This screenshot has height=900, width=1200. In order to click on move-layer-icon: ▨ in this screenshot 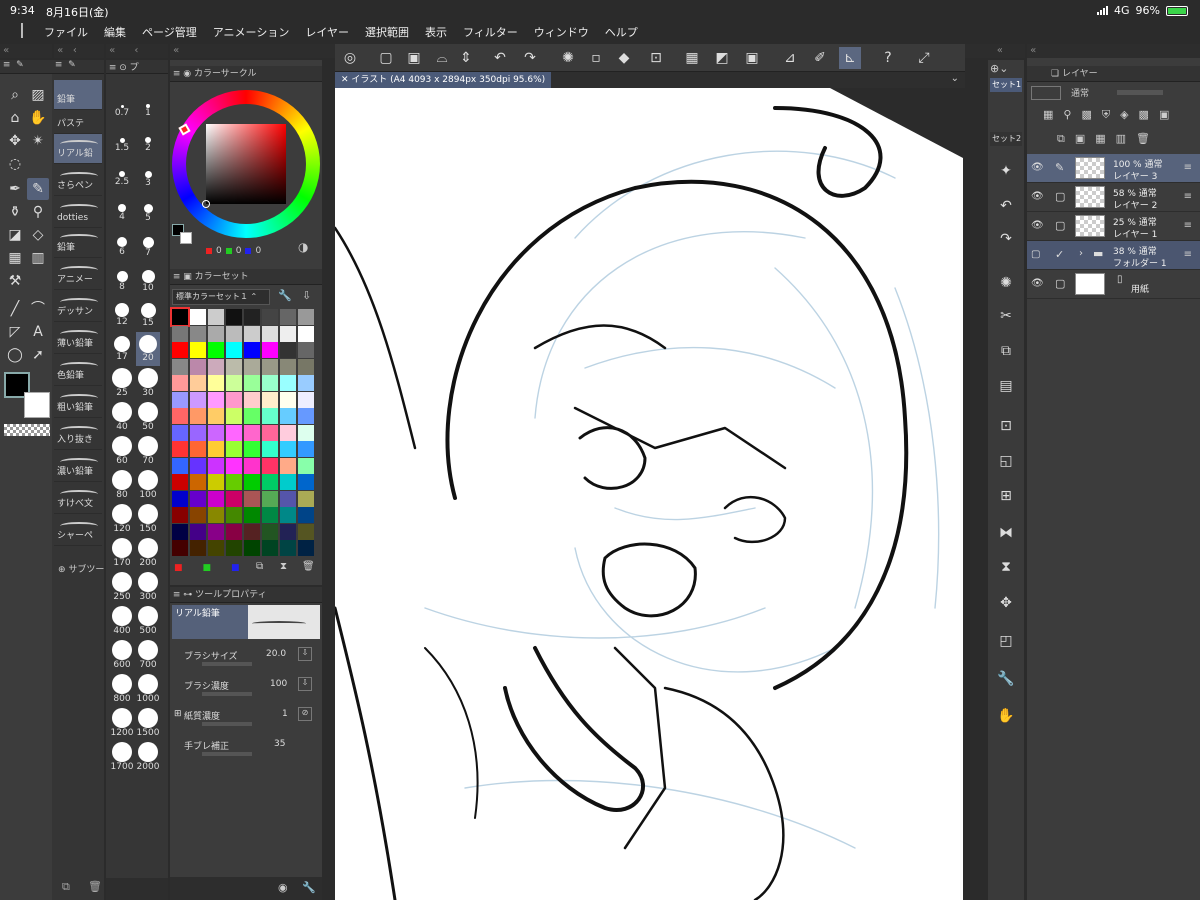, I will do `click(38, 95)`.